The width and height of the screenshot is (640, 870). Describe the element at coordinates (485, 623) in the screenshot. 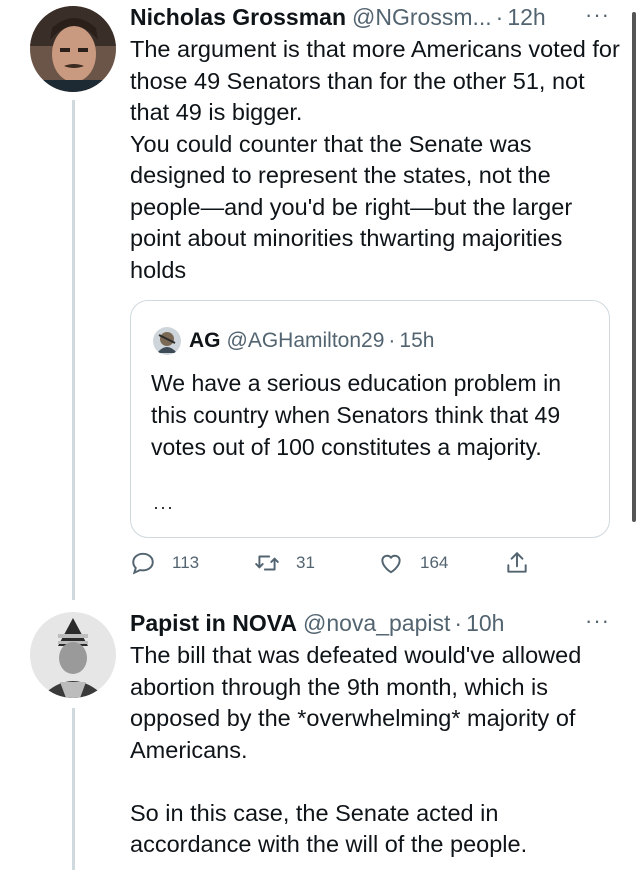

I see `timestamp: 10h` at that location.